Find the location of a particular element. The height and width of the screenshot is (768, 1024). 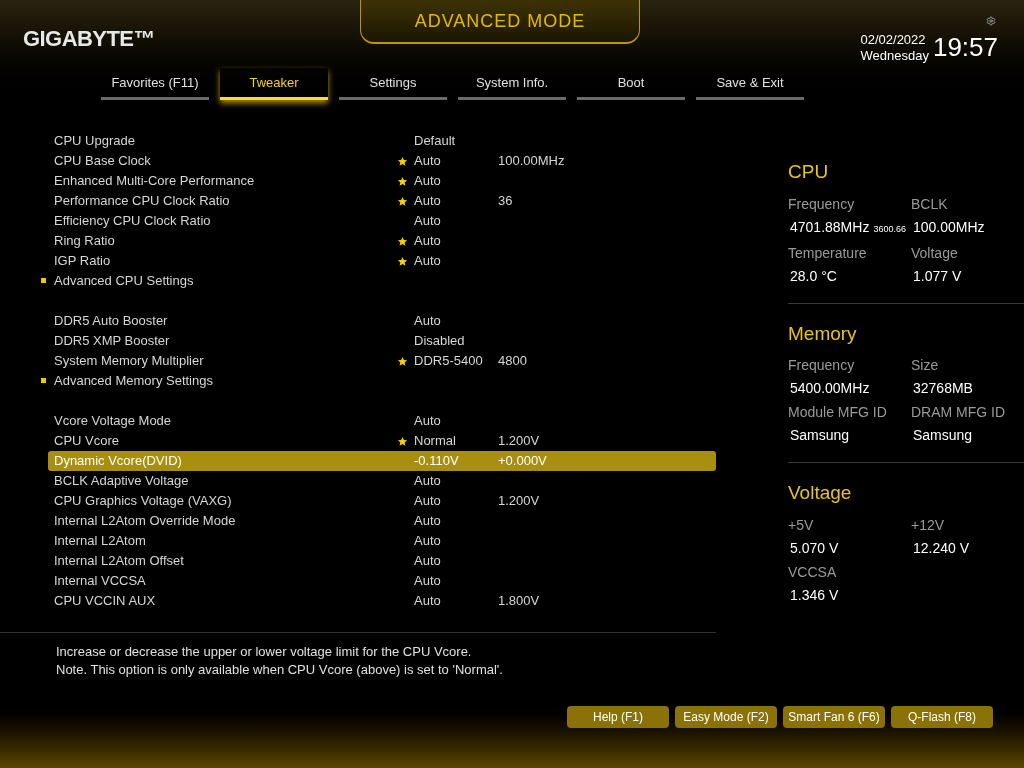

setting-label: Internal VCCSA is located at coordinates (100, 581).